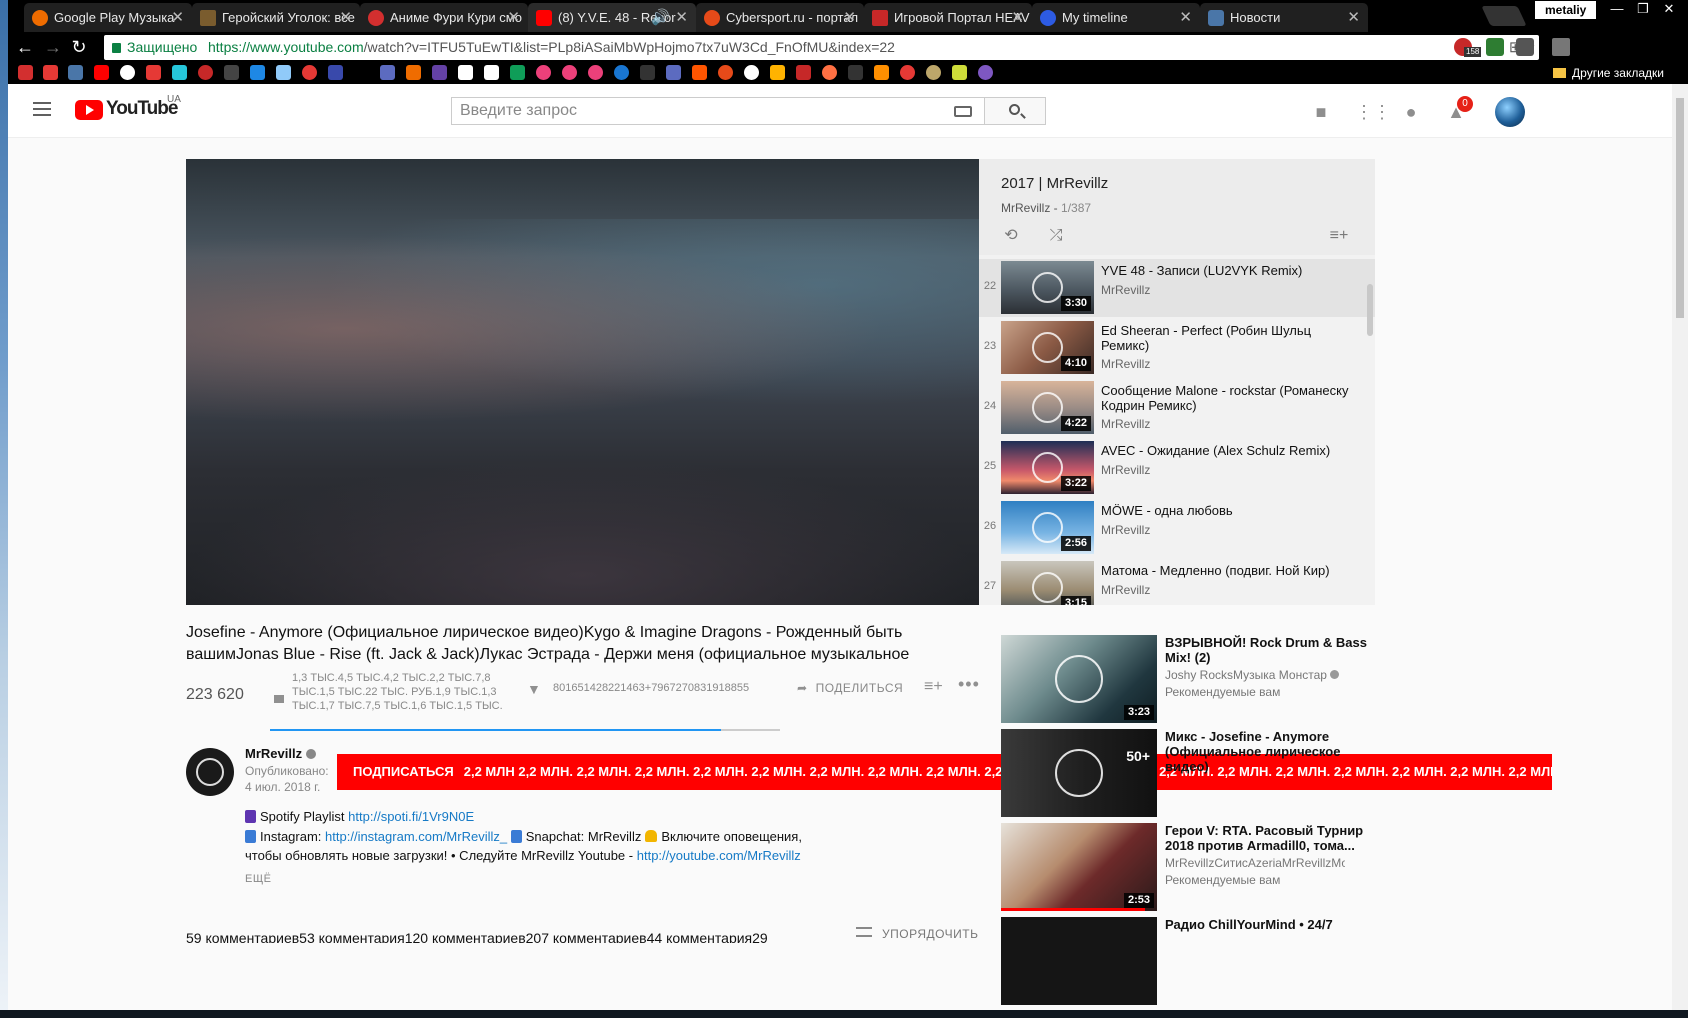 The height and width of the screenshot is (1018, 1688). What do you see at coordinates (258, 879) in the screenshot?
I see `show-more-button: ЕЩЁ` at bounding box center [258, 879].